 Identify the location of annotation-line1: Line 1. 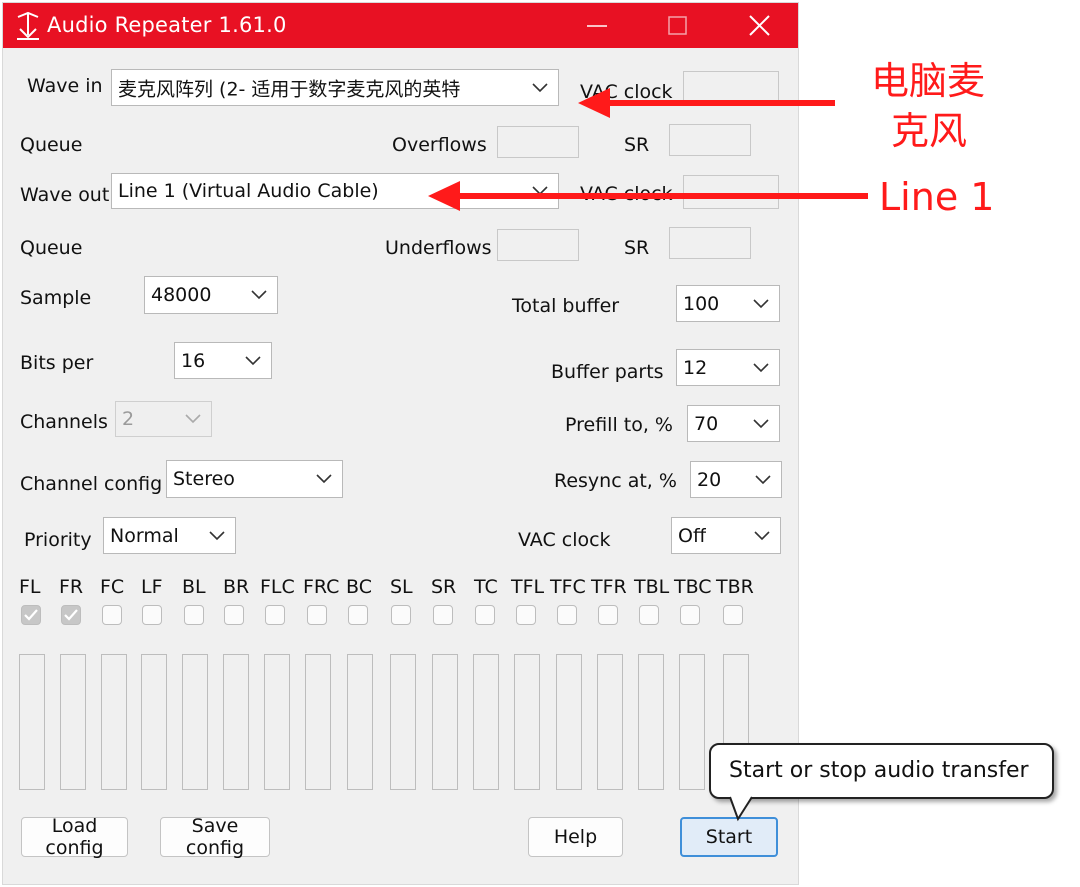
(937, 197).